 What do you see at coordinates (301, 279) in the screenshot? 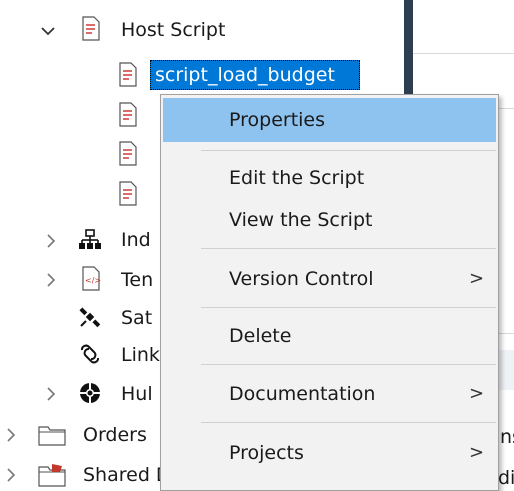
I see `menu-item-label: Version Control` at bounding box center [301, 279].